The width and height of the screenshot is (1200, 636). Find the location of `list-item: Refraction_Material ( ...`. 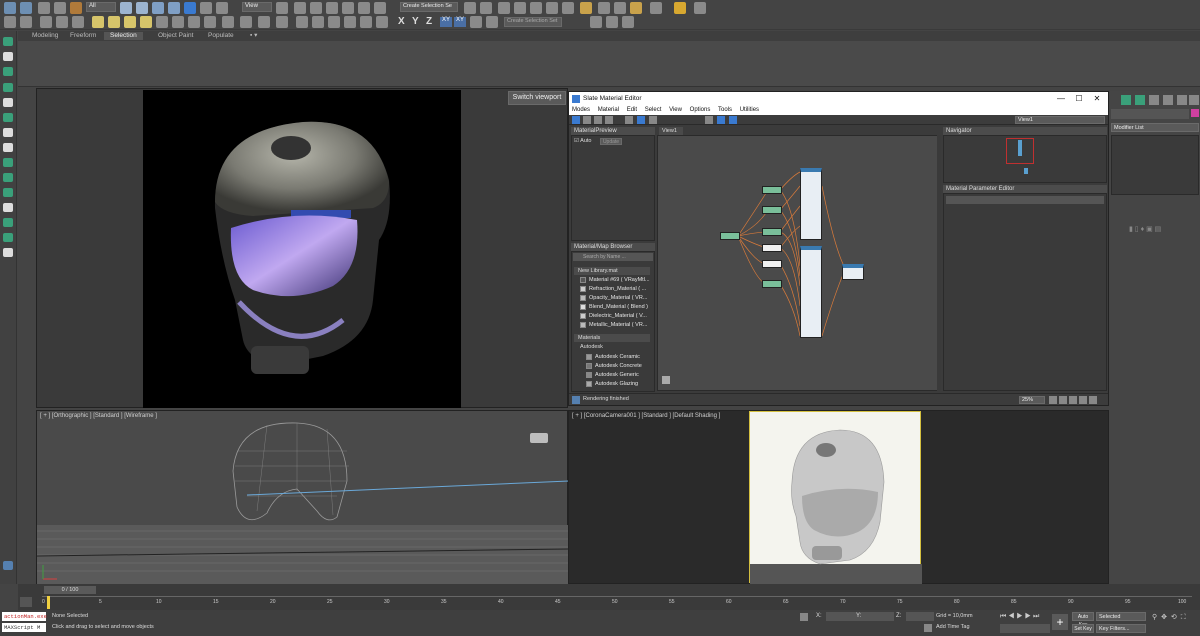

list-item: Refraction_Material ( ... is located at coordinates (613, 289).